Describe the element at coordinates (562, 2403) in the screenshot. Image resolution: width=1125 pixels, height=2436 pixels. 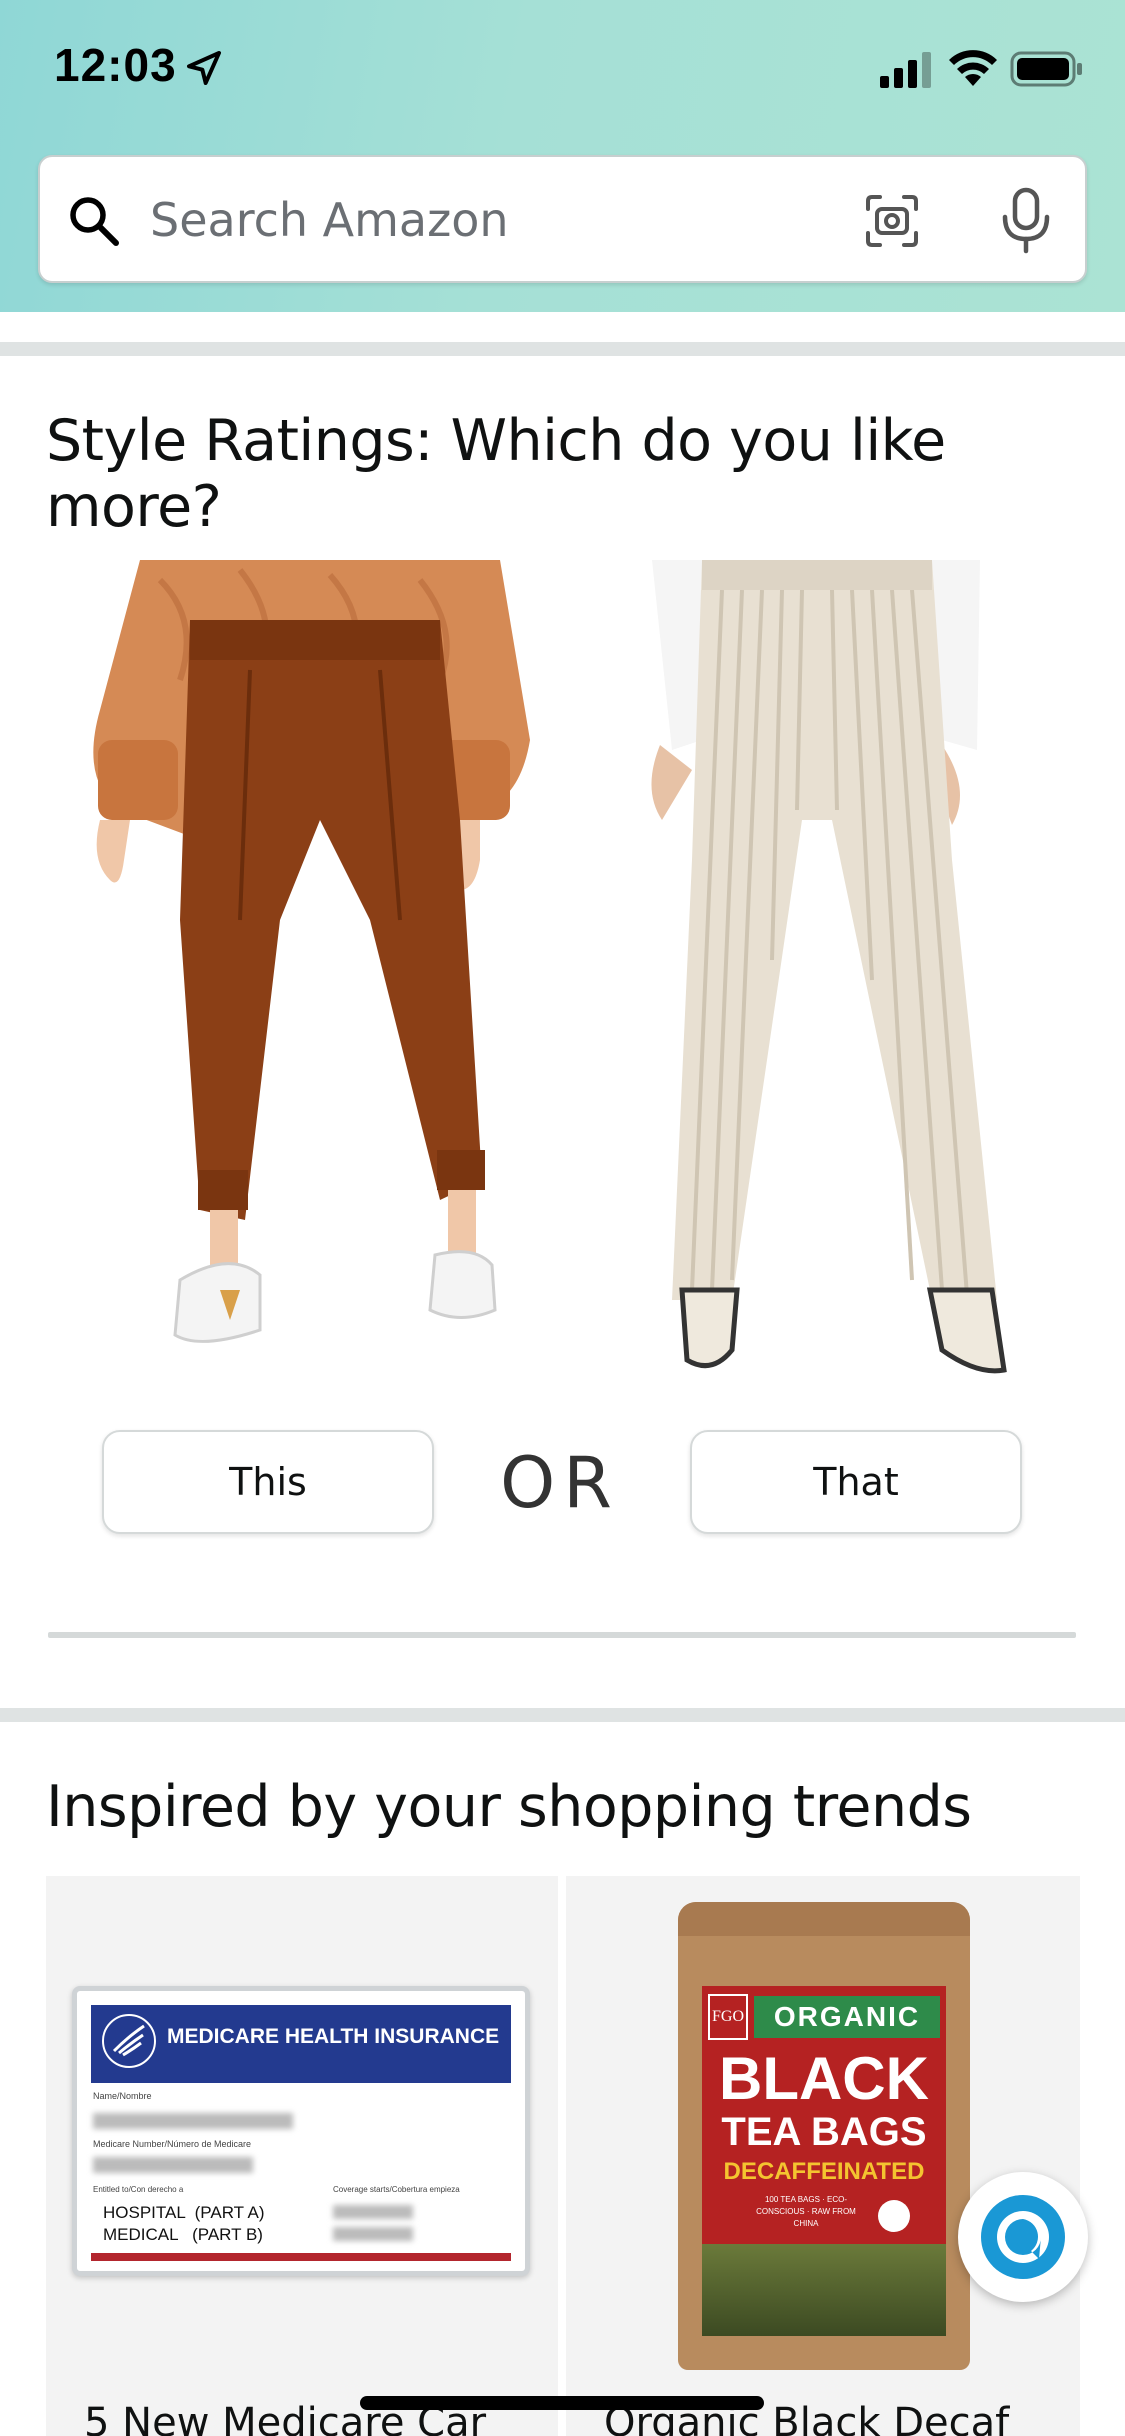
I see `home-indicator` at that location.